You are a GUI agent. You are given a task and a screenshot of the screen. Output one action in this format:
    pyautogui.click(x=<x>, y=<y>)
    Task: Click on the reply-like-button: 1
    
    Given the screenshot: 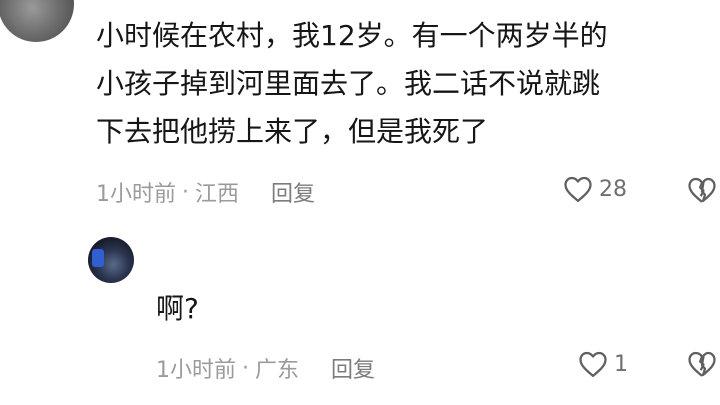 What is the action you would take?
    pyautogui.click(x=603, y=364)
    